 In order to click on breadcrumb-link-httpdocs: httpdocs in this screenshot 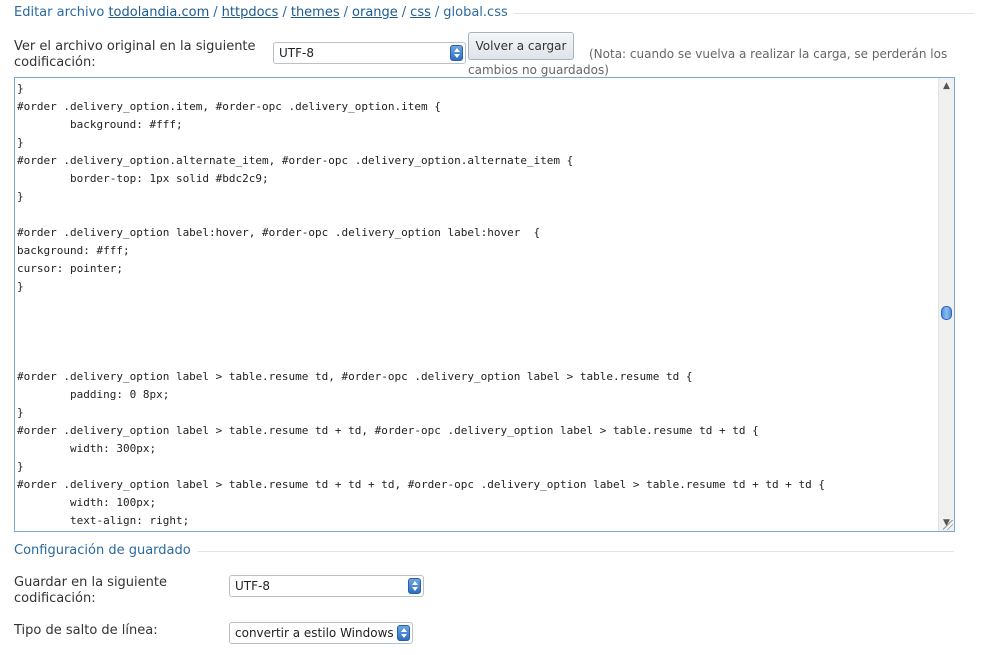, I will do `click(250, 12)`.